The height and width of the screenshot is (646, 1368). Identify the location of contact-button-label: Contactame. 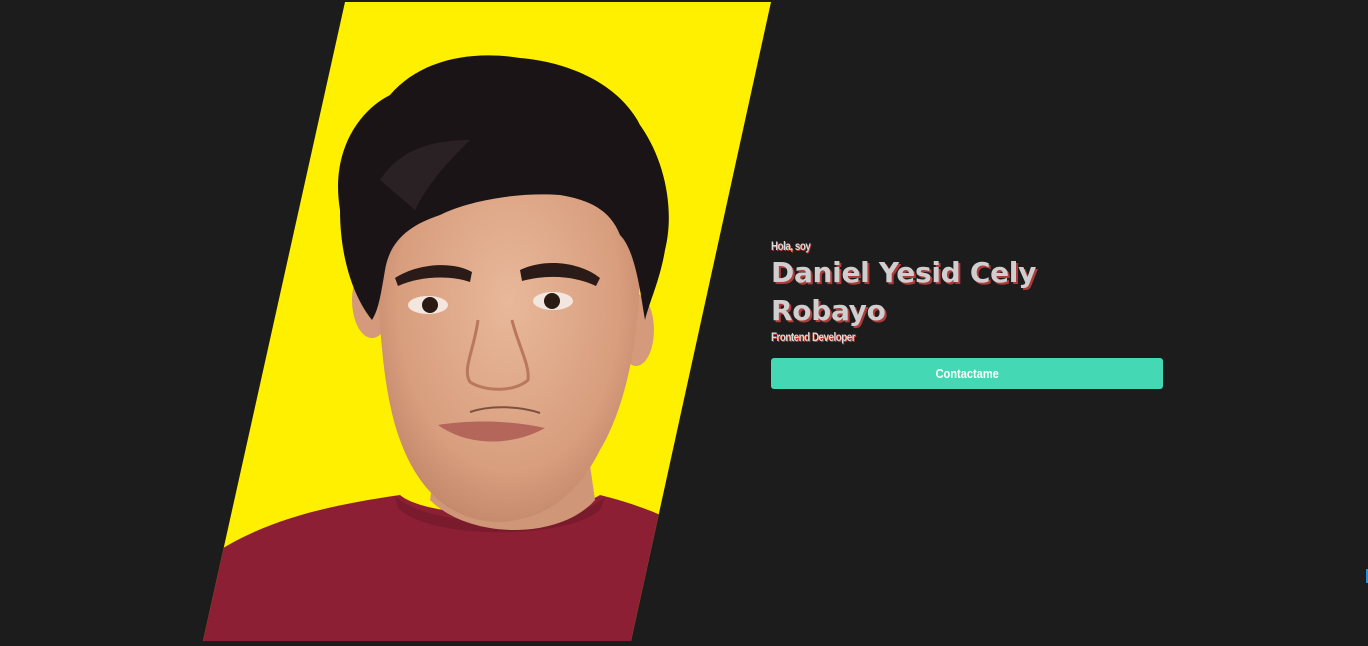
(967, 373).